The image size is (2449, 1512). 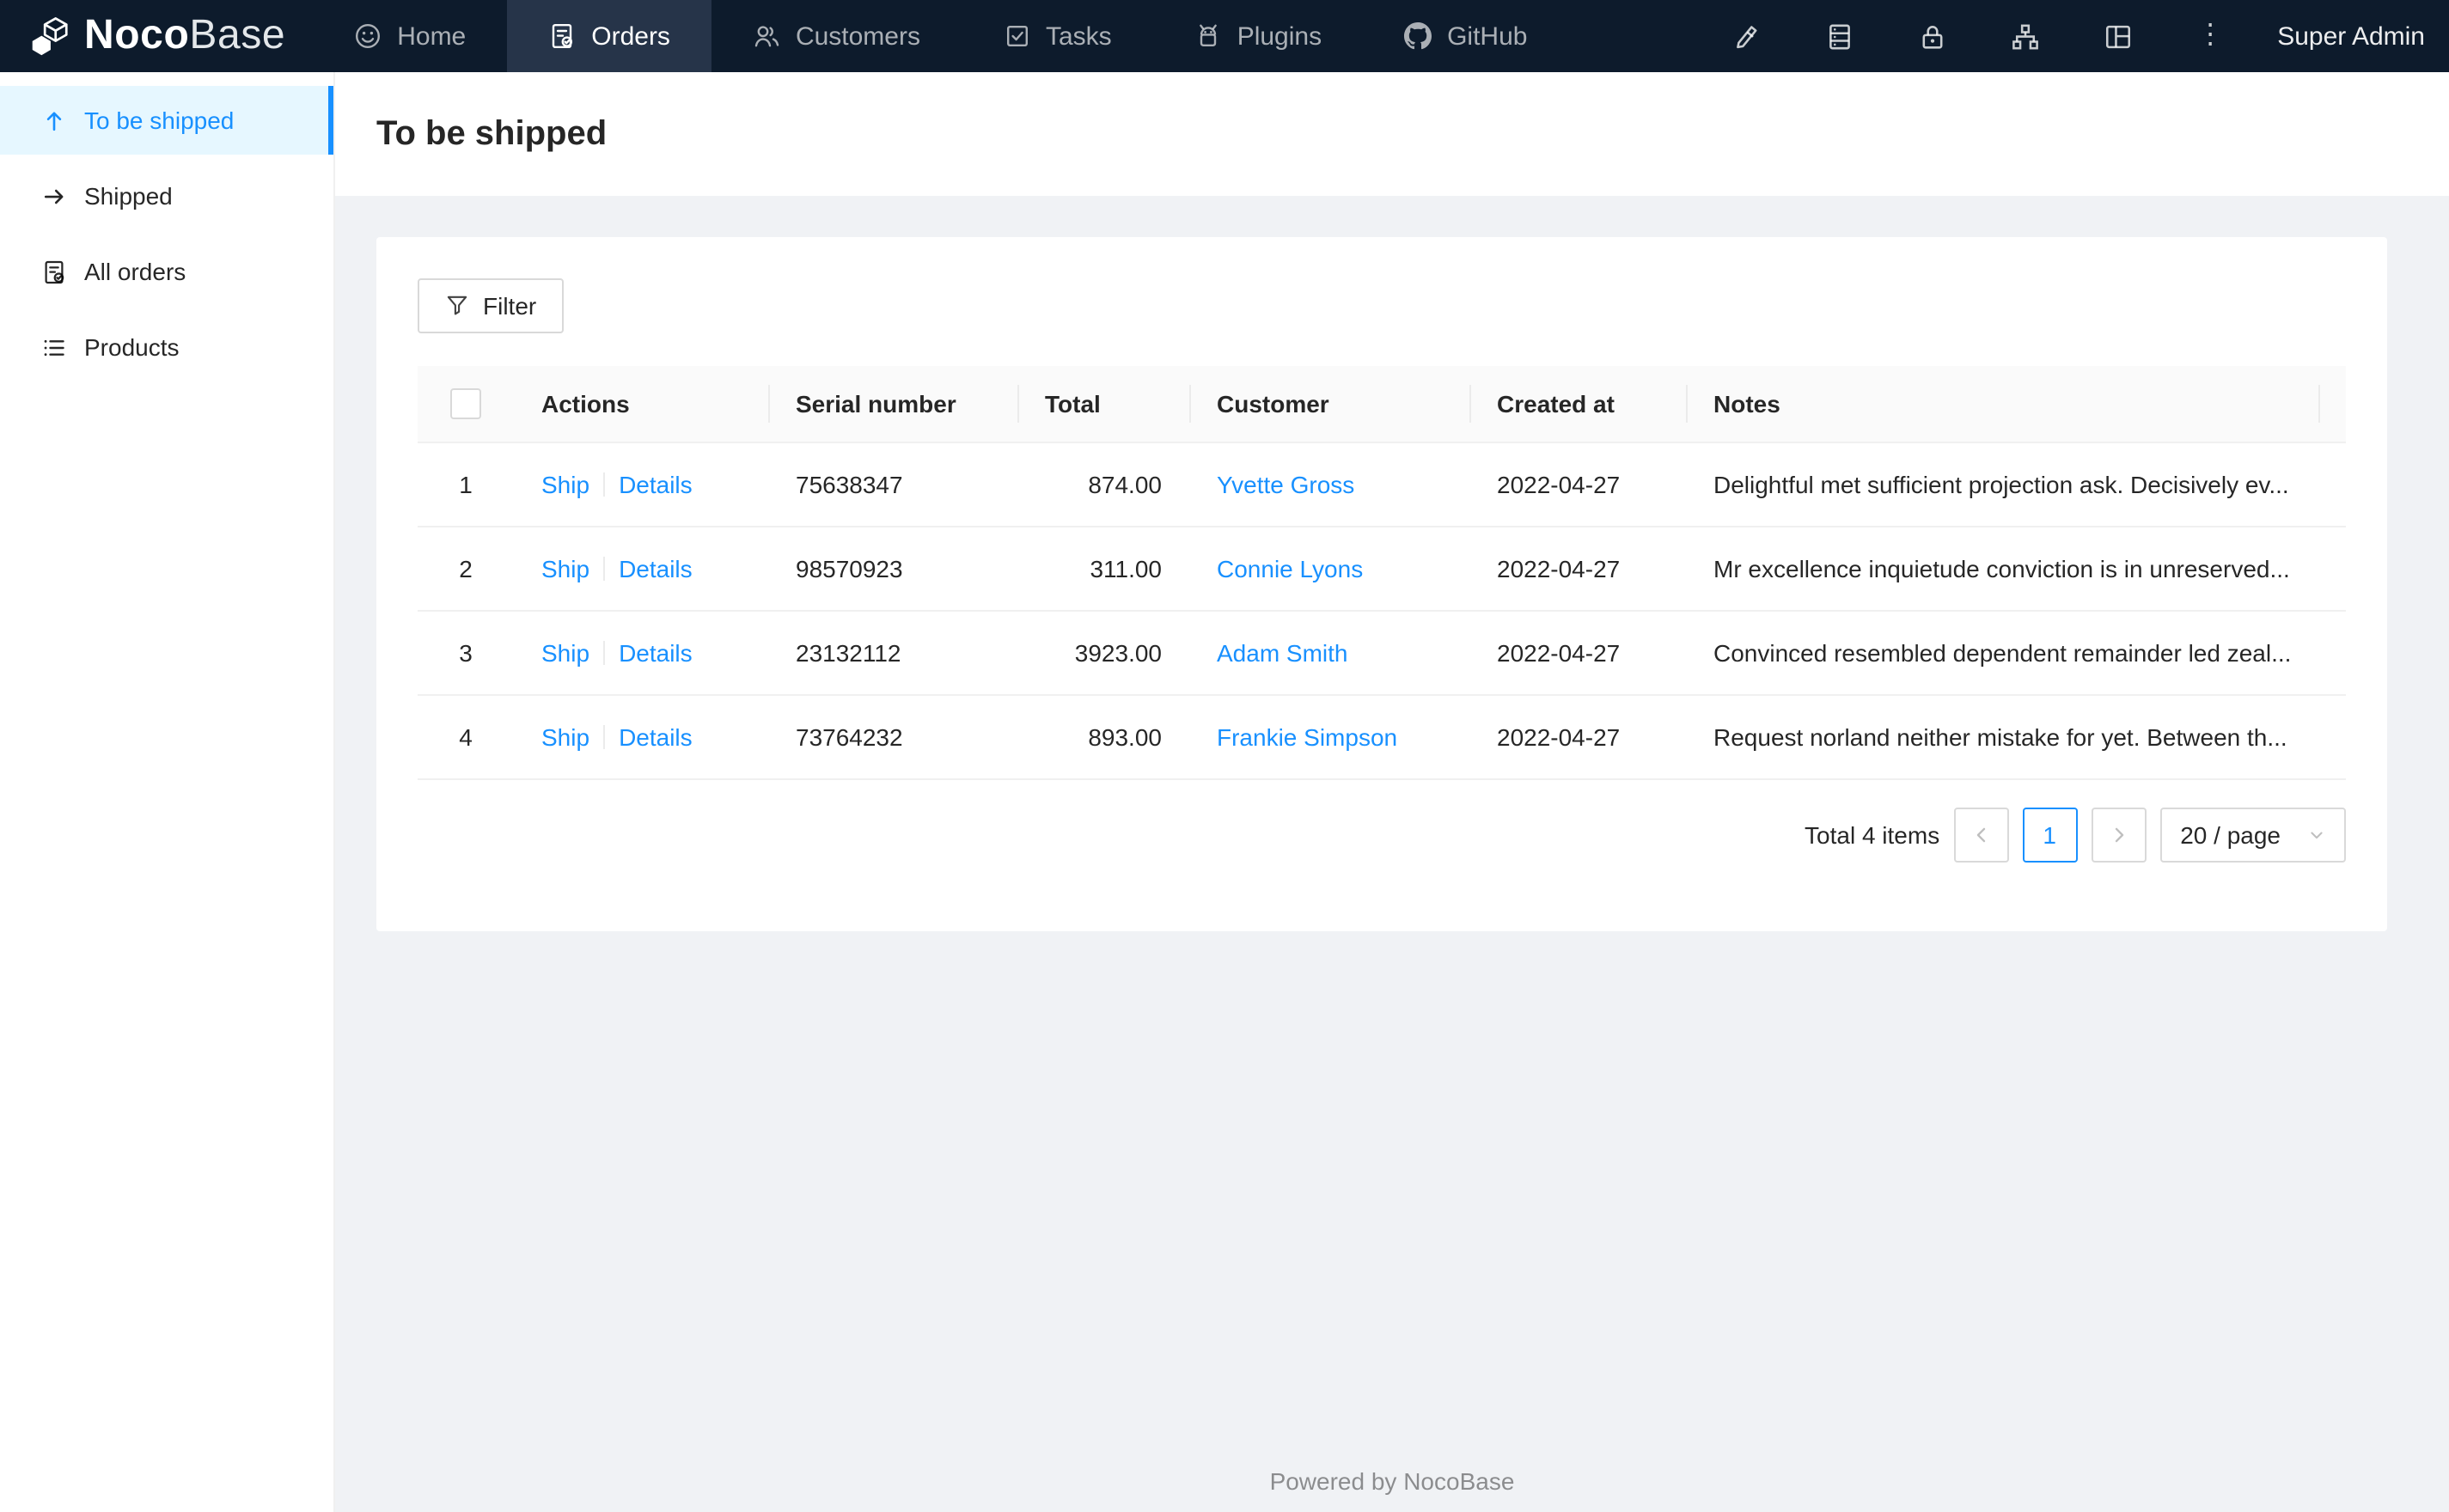 I want to click on highlight-icon, so click(x=1746, y=36).